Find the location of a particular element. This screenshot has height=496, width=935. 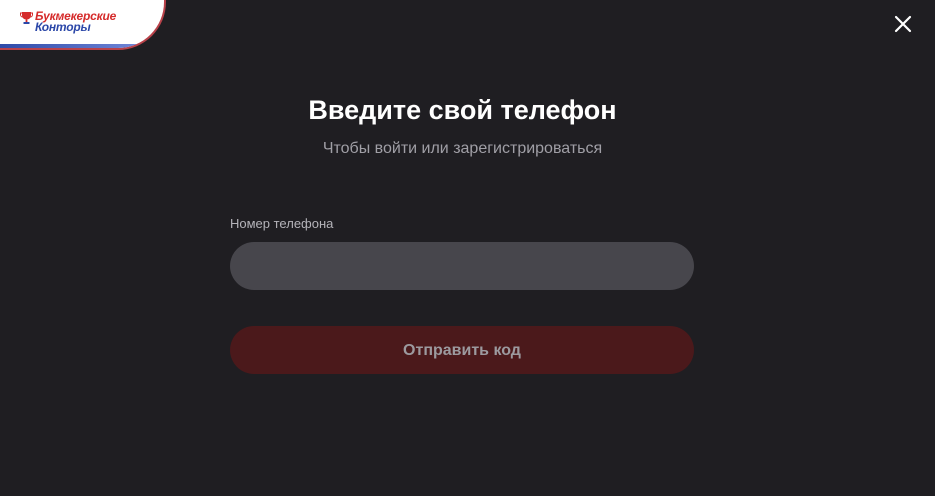

logo-tab: Букмекерские Конторы is located at coordinates (83, 25).